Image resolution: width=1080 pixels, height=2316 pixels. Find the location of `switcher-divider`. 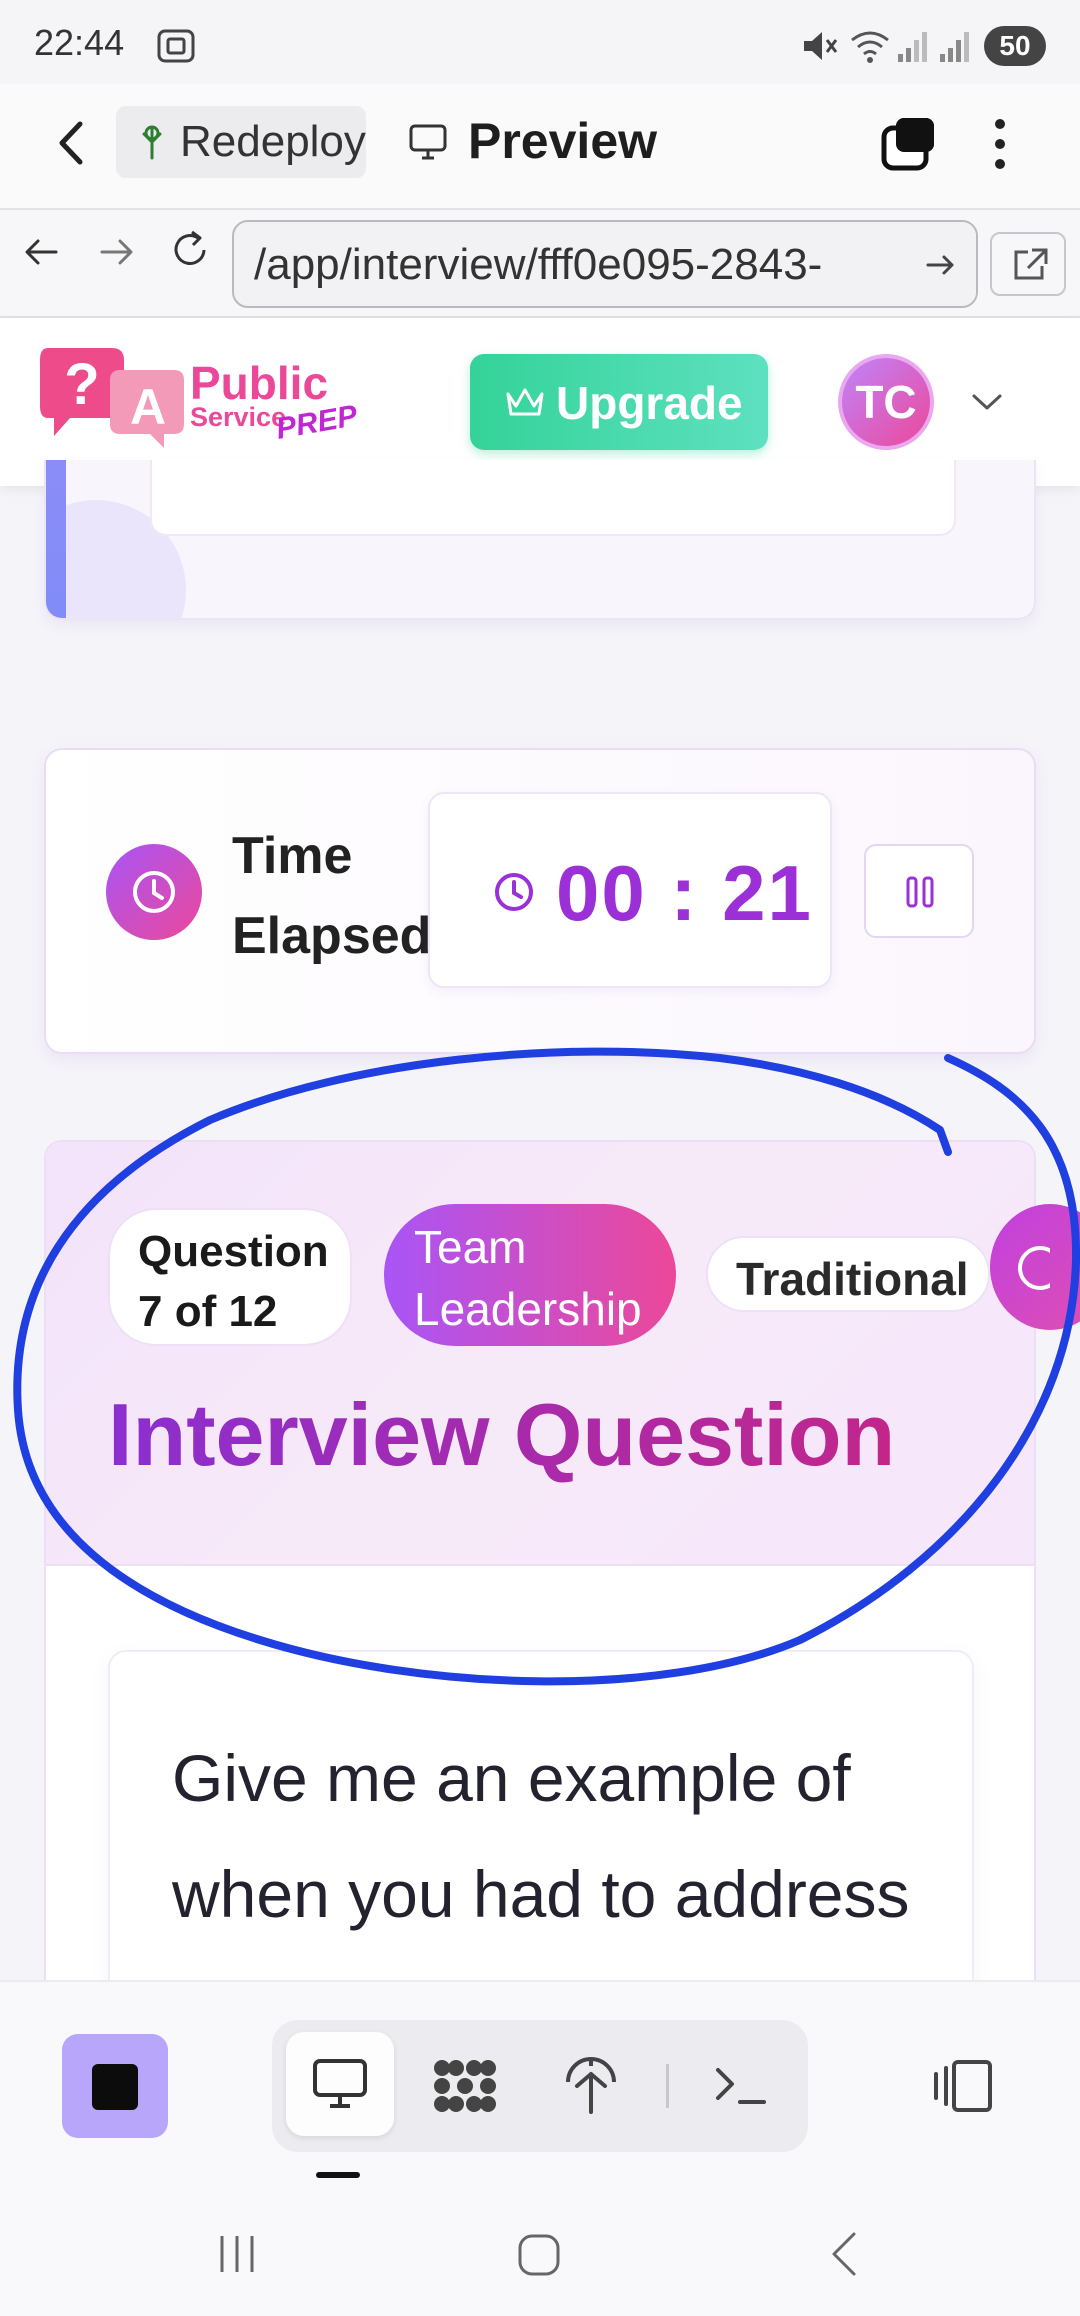

switcher-divider is located at coordinates (667, 2086).